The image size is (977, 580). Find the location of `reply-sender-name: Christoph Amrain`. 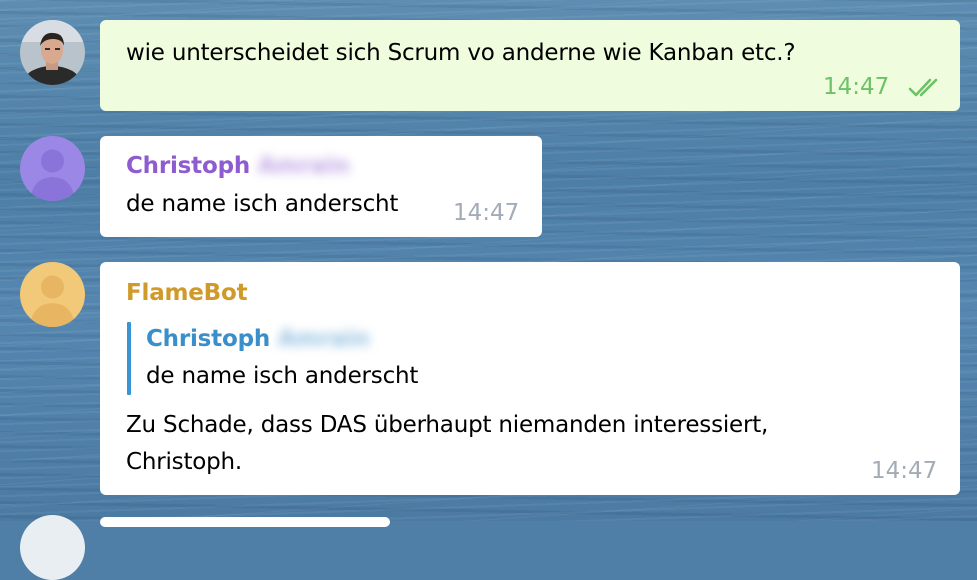

reply-sender-name: Christoph Amrain is located at coordinates (258, 339).